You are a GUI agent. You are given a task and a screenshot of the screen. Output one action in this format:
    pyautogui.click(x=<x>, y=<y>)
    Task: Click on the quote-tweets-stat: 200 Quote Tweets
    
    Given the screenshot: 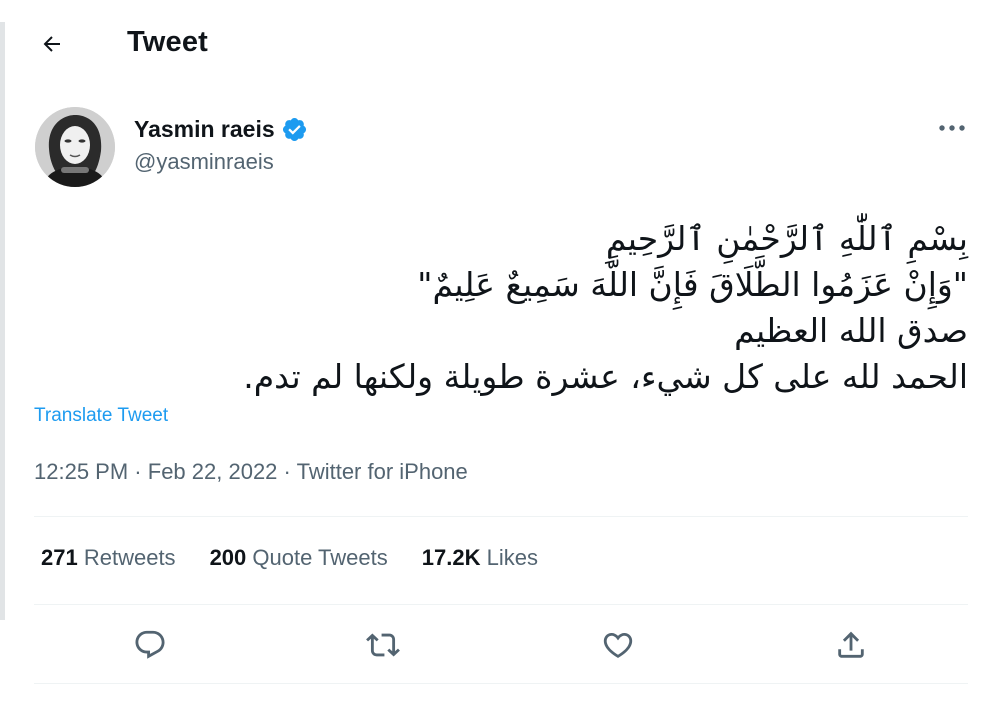 What is the action you would take?
    pyautogui.click(x=299, y=558)
    